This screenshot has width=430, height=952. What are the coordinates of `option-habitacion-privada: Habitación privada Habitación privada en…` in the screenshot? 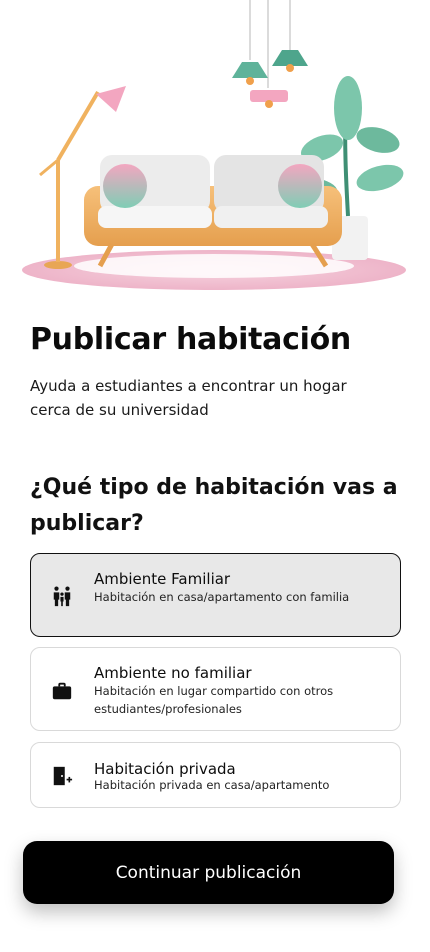 It's located at (215, 775).